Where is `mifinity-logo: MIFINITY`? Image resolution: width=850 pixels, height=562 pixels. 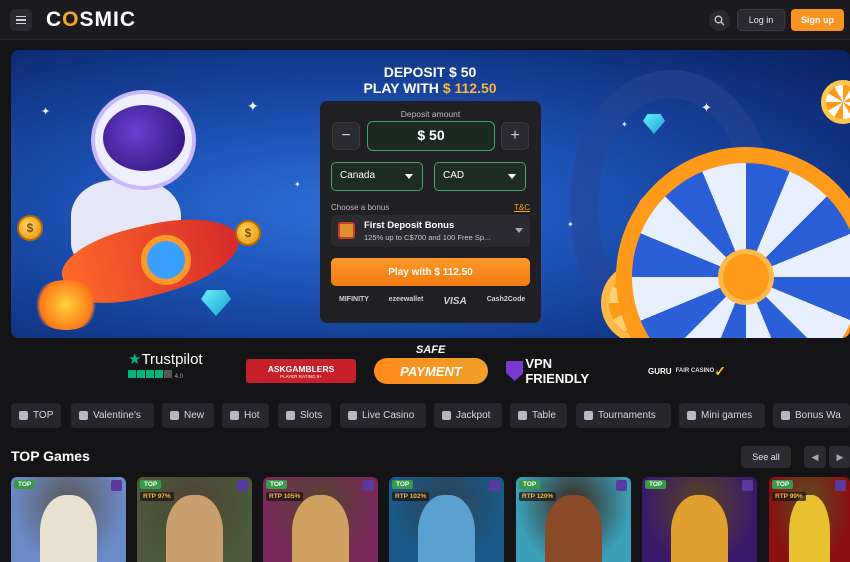 mifinity-logo: MIFINITY is located at coordinates (354, 299).